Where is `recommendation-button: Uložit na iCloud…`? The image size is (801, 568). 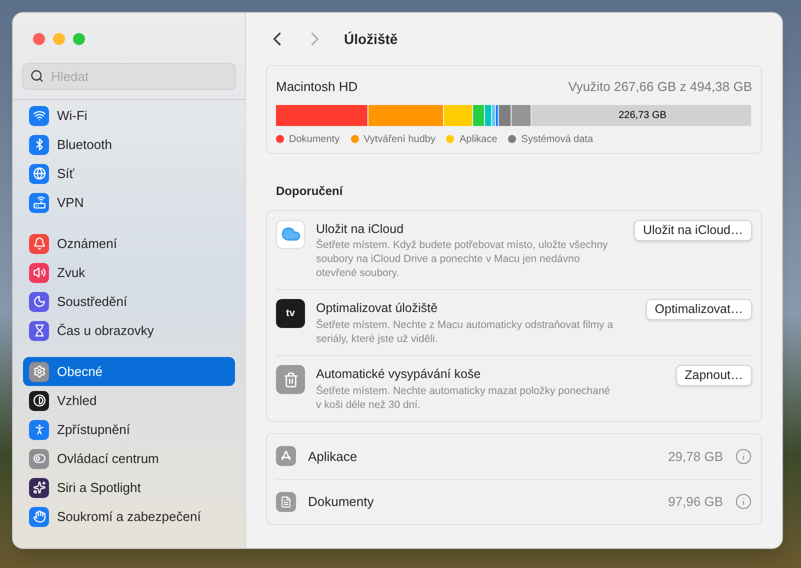
recommendation-button: Uložit na iCloud… is located at coordinates (693, 230).